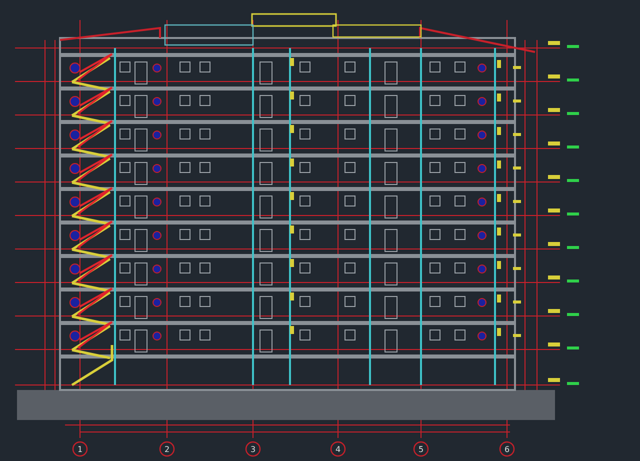 This screenshot has width=640, height=461. I want to click on axis-label: 2, so click(167, 449).